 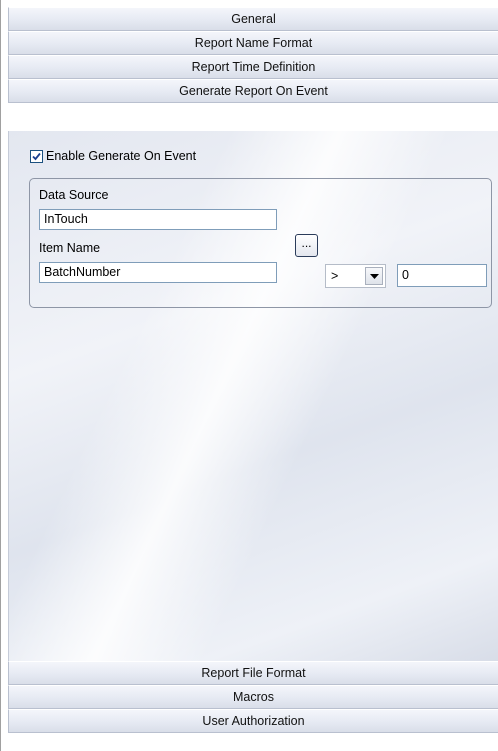 What do you see at coordinates (70, 248) in the screenshot?
I see `item-name-label: Item Name` at bounding box center [70, 248].